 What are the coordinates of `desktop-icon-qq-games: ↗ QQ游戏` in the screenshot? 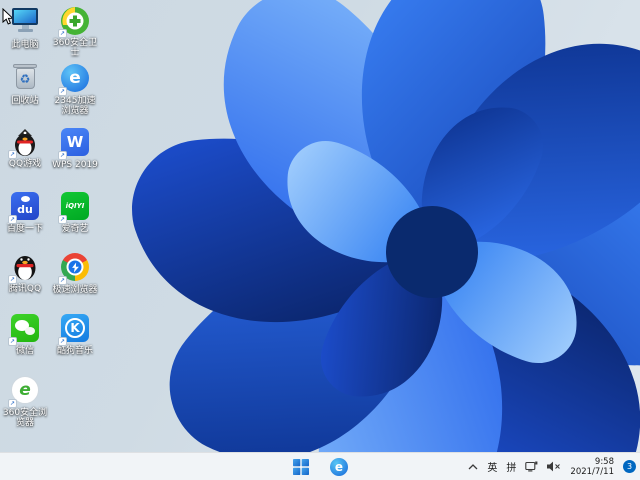 It's located at (25, 148).